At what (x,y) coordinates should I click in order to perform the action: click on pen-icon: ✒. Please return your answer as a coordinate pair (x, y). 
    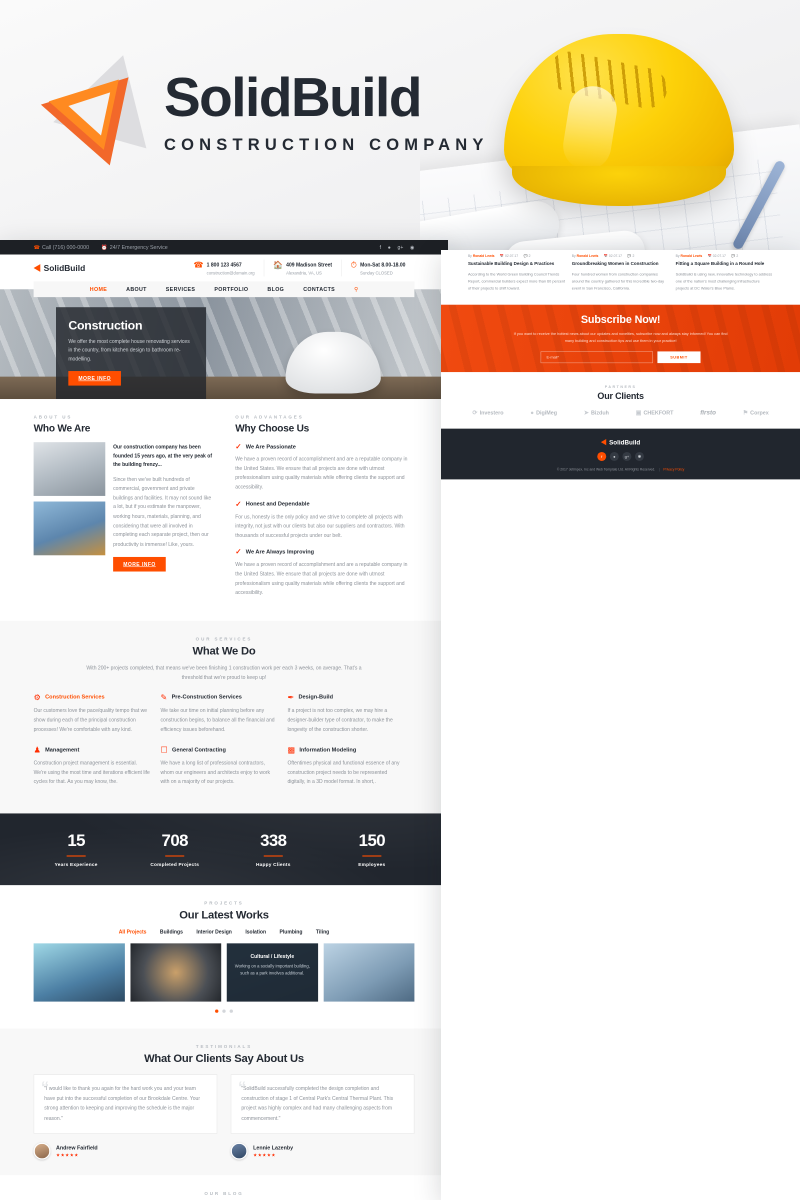
    Looking at the image, I should click on (291, 697).